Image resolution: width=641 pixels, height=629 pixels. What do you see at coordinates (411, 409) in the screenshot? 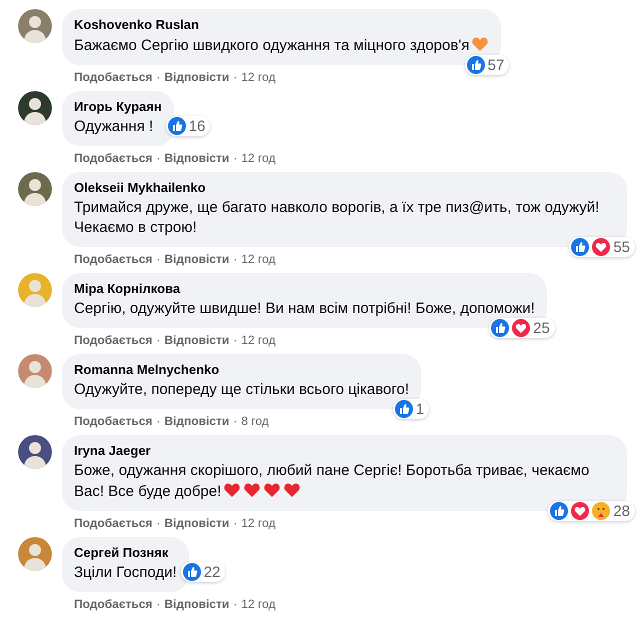
I see `reaction-badge: 1` at bounding box center [411, 409].